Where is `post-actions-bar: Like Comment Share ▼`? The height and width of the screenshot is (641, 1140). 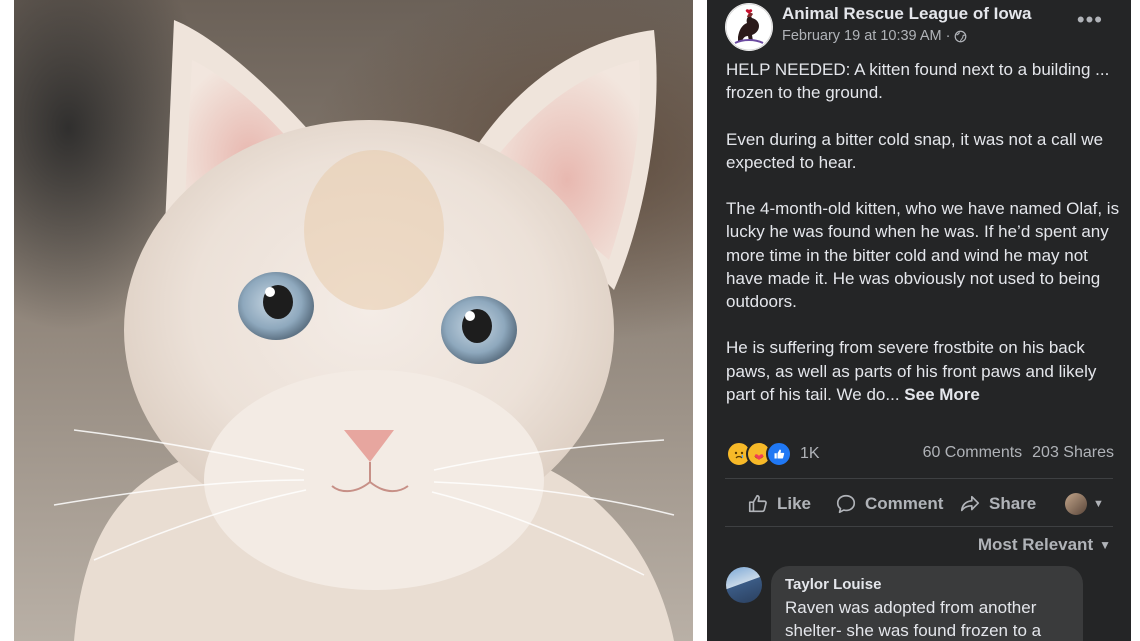 post-actions-bar: Like Comment Share ▼ is located at coordinates (919, 504).